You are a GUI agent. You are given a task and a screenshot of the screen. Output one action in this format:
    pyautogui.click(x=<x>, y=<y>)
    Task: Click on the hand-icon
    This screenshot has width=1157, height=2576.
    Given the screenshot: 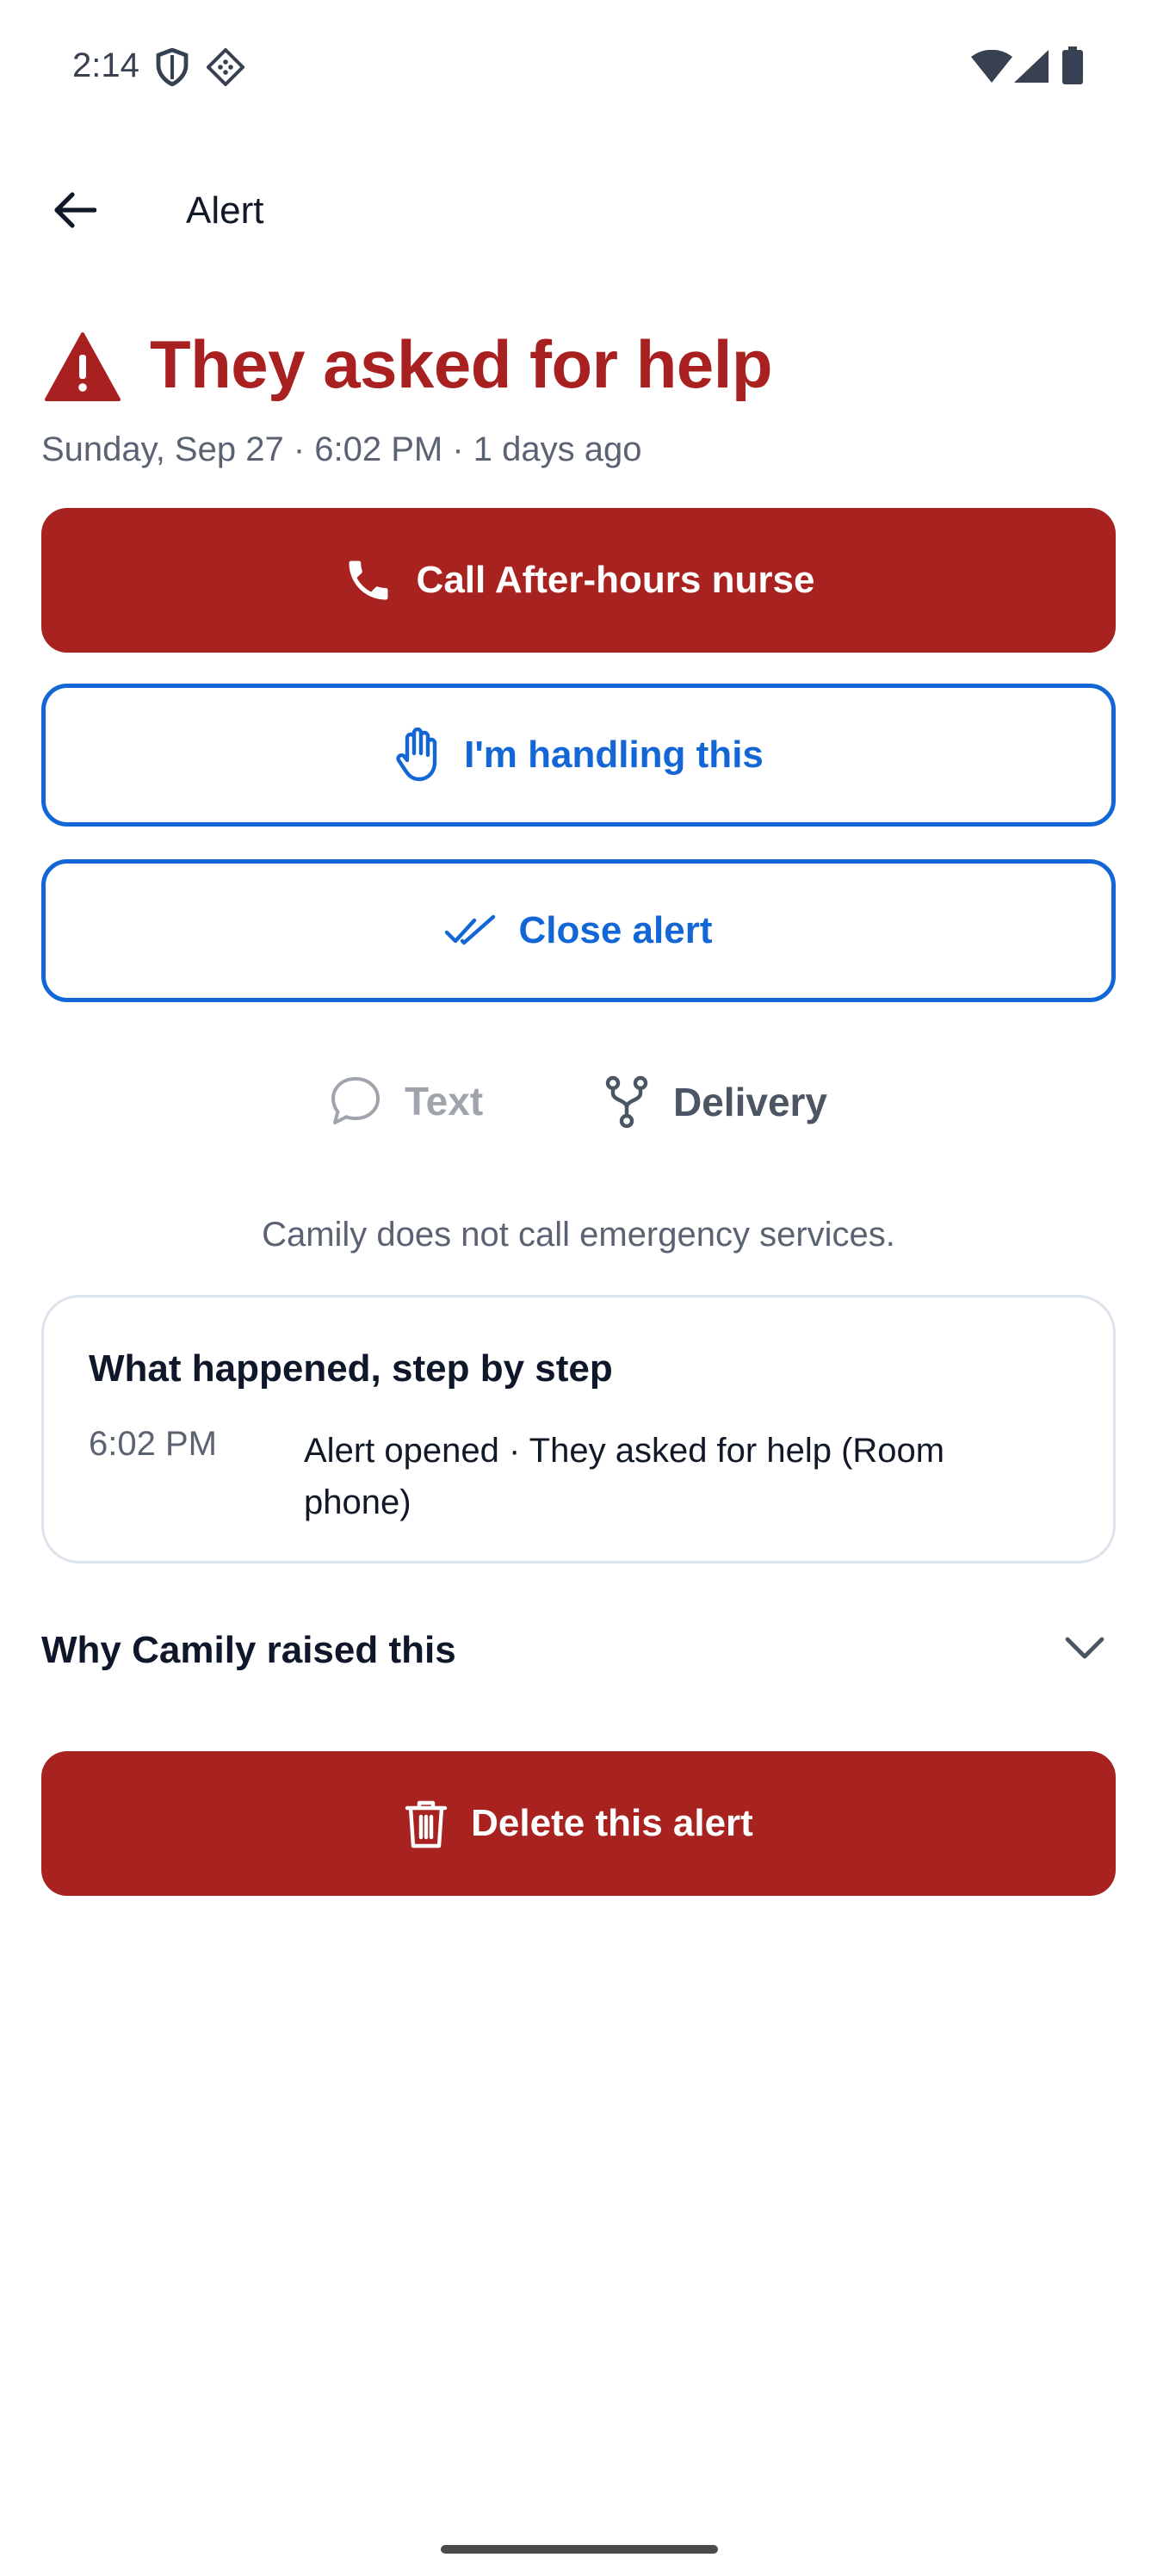 What is the action you would take?
    pyautogui.click(x=417, y=756)
    